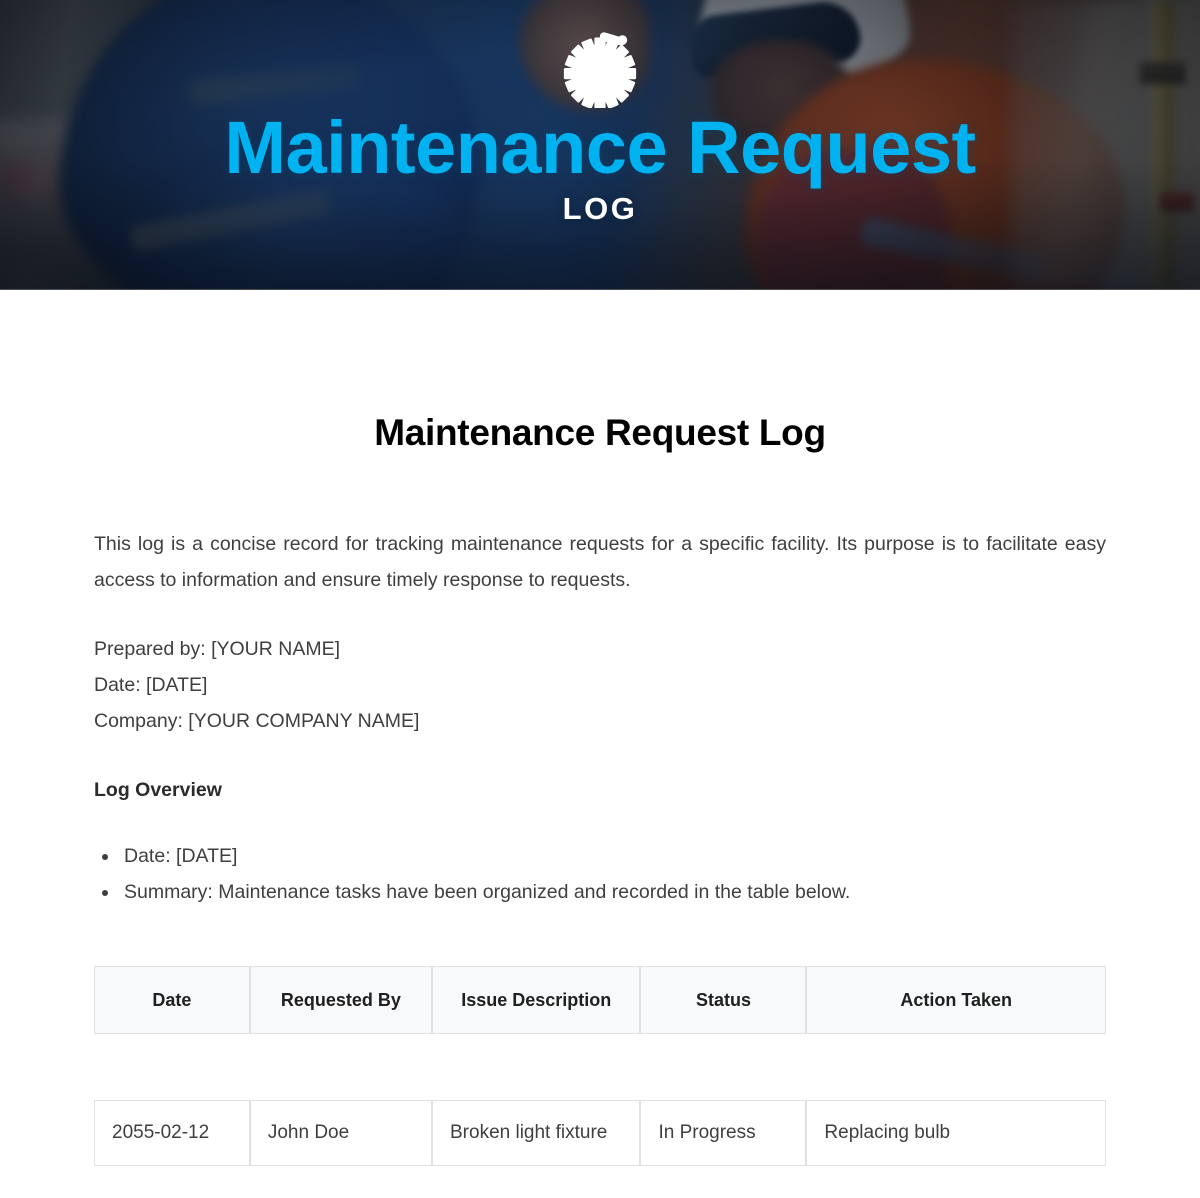 The width and height of the screenshot is (1200, 1198). What do you see at coordinates (613, 856) in the screenshot?
I see `list-item: Date: [DATE]` at bounding box center [613, 856].